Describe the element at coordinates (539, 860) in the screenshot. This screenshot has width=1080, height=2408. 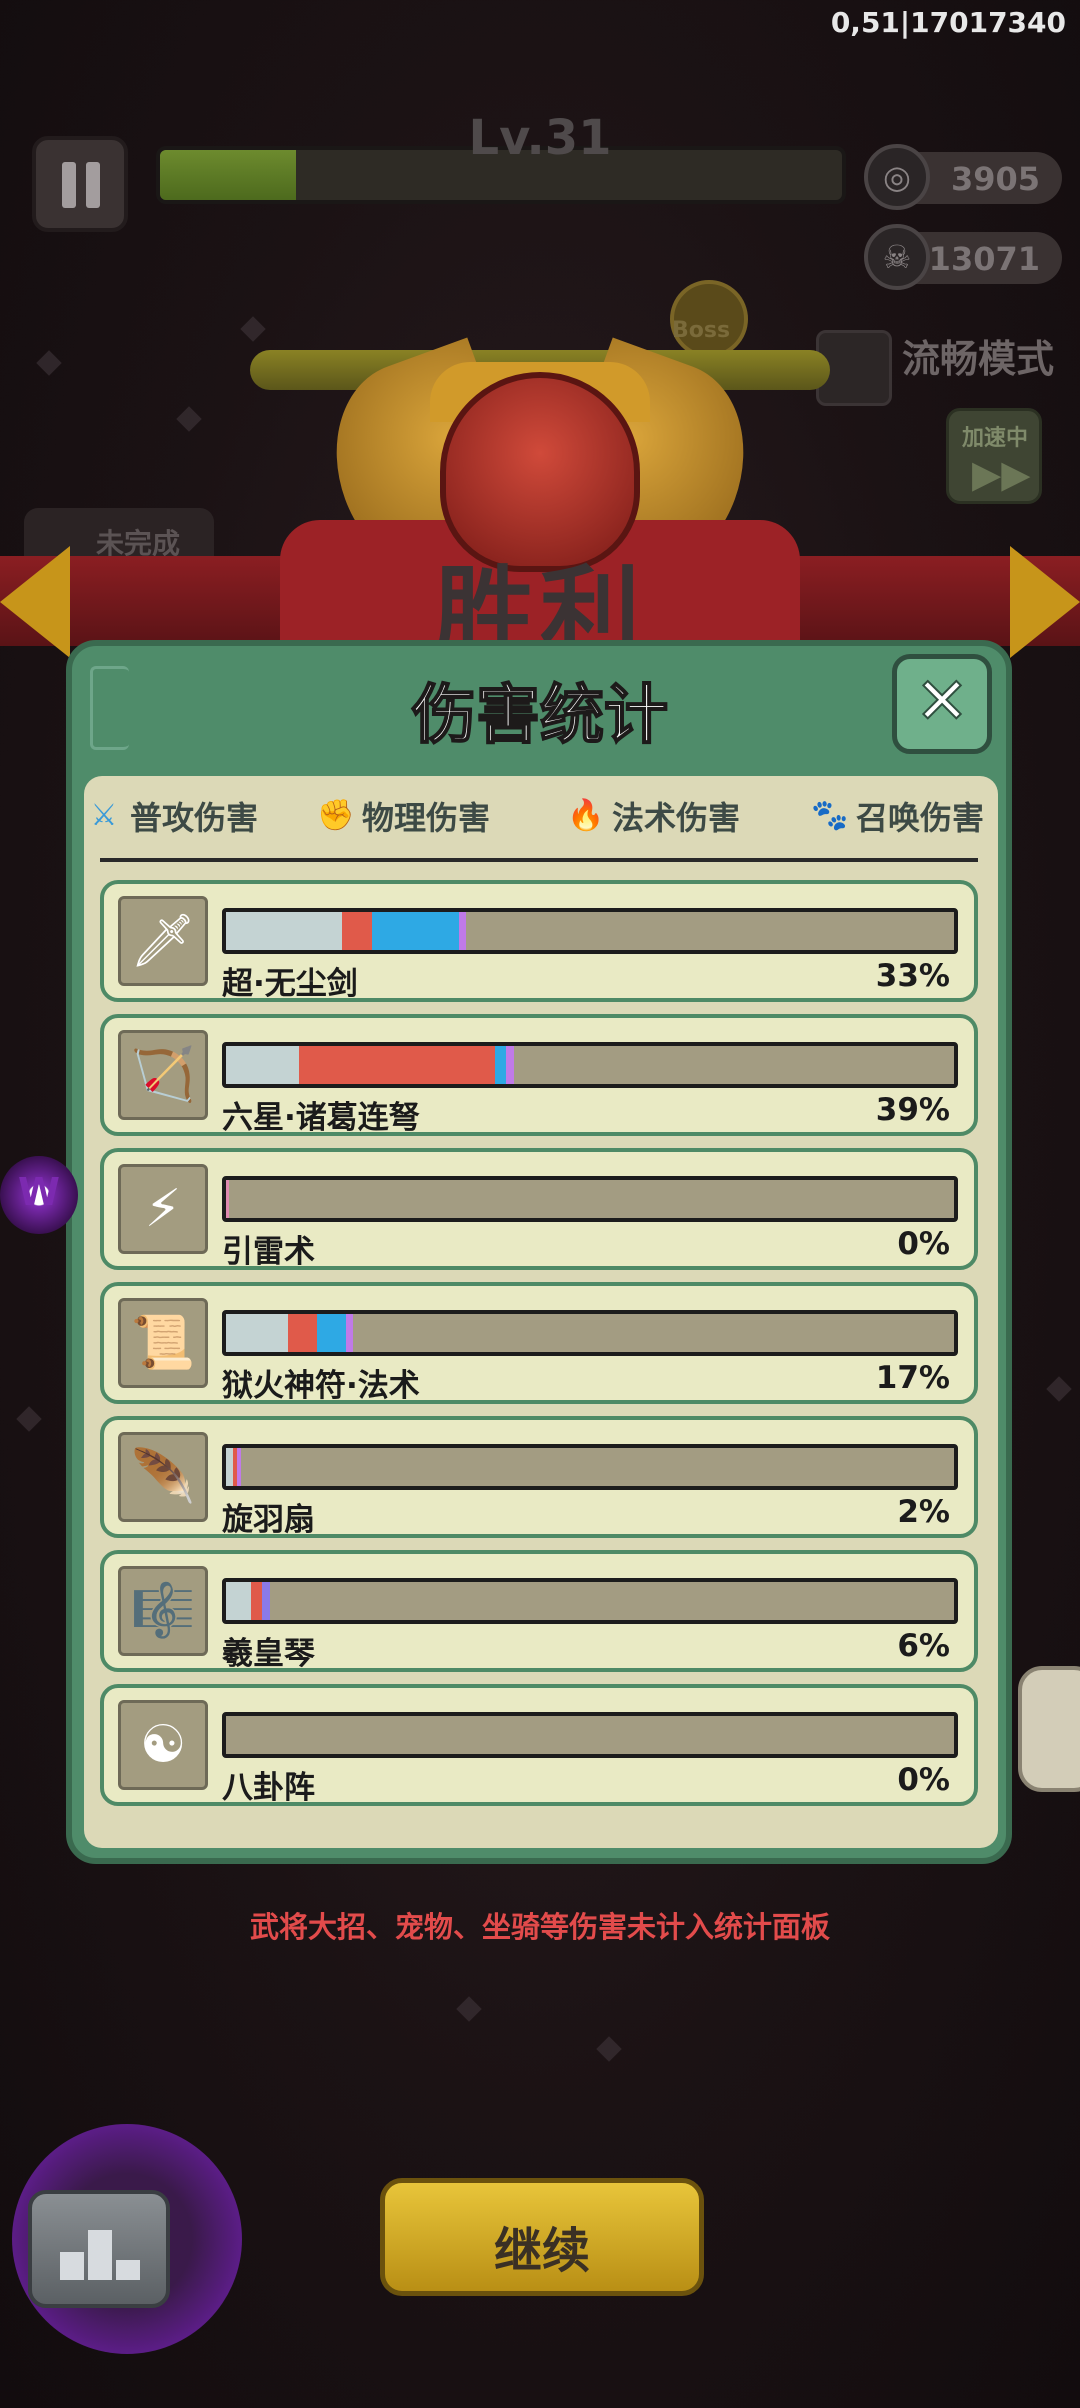
I see `legend-divider` at that location.